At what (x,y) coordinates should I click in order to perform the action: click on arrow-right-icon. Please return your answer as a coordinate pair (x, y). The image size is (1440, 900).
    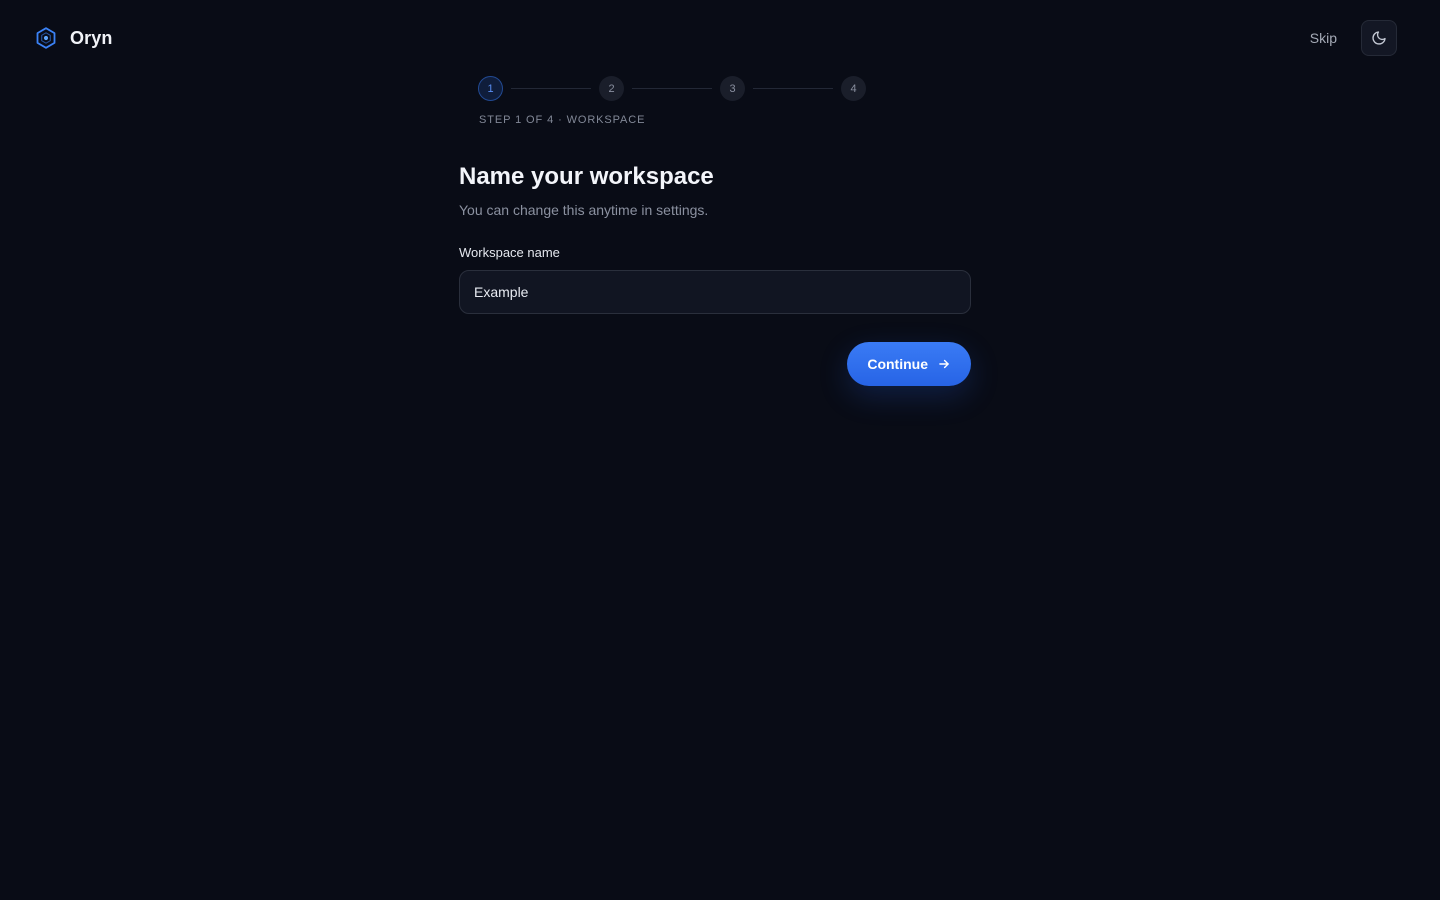
    Looking at the image, I should click on (944, 364).